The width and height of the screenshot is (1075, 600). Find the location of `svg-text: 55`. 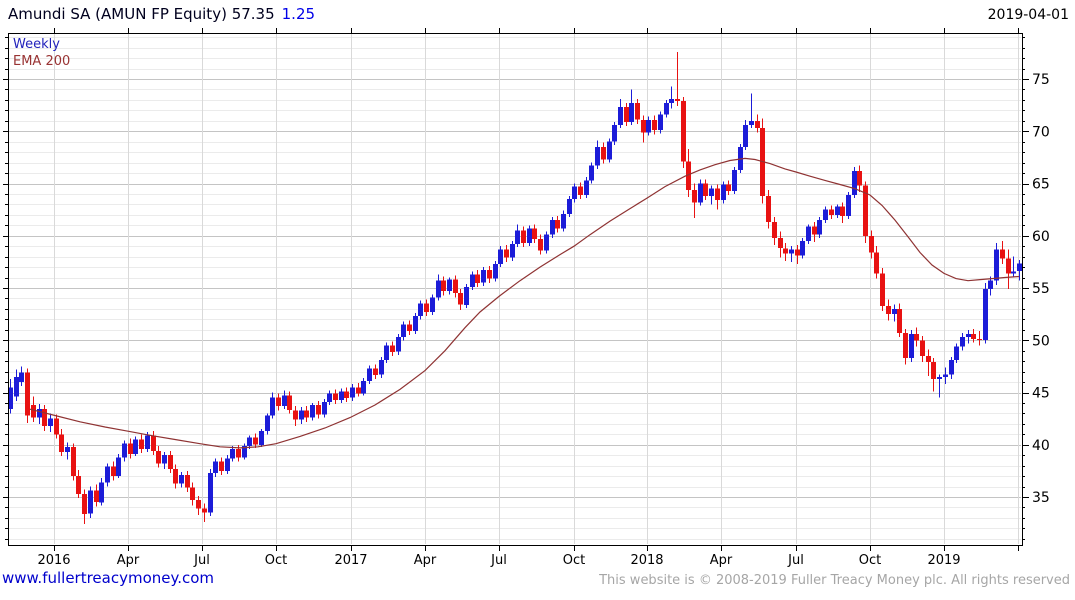

svg-text: 55 is located at coordinates (1041, 289).